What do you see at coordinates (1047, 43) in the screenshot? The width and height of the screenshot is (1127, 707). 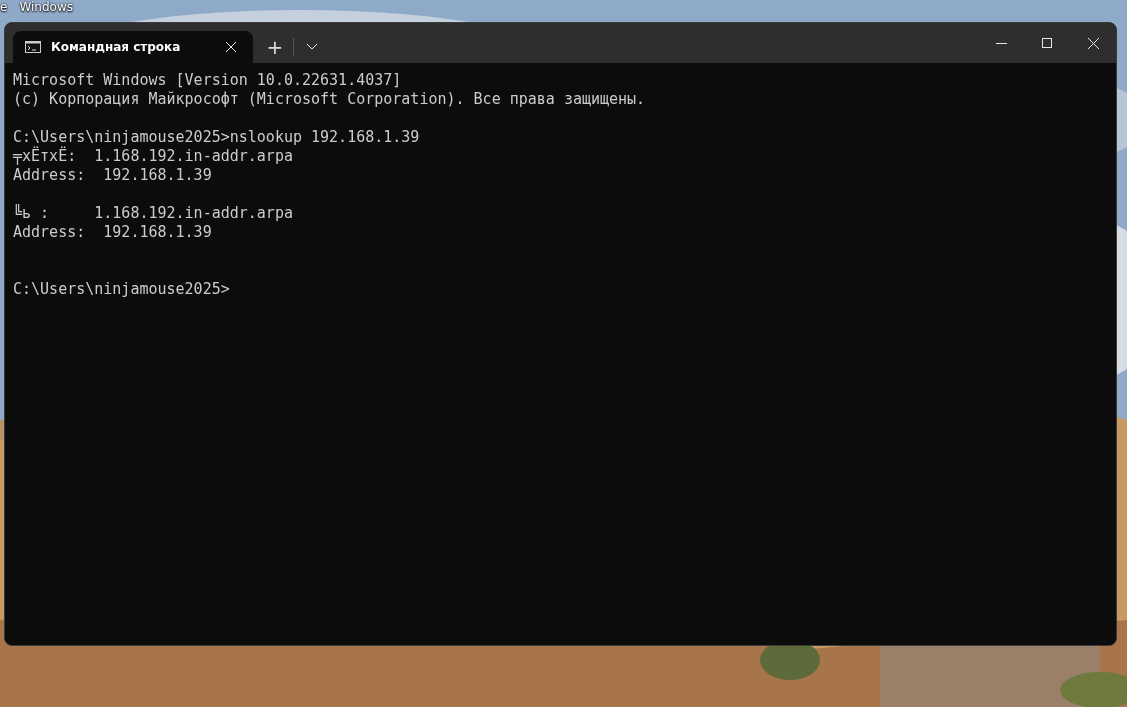 I see `maximize-icon` at bounding box center [1047, 43].